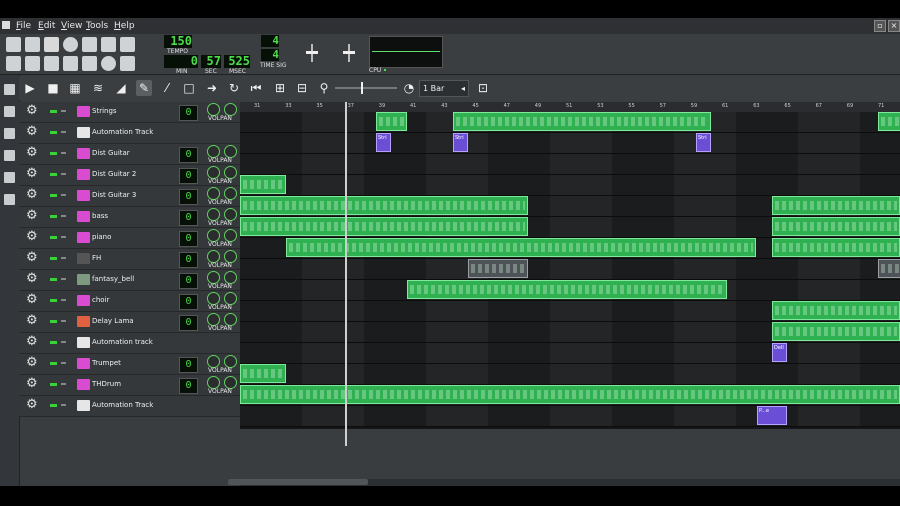 This screenshot has height=506, width=900. I want to click on track-row: ⚙ FH 0 VOLPAN, so click(129, 259).